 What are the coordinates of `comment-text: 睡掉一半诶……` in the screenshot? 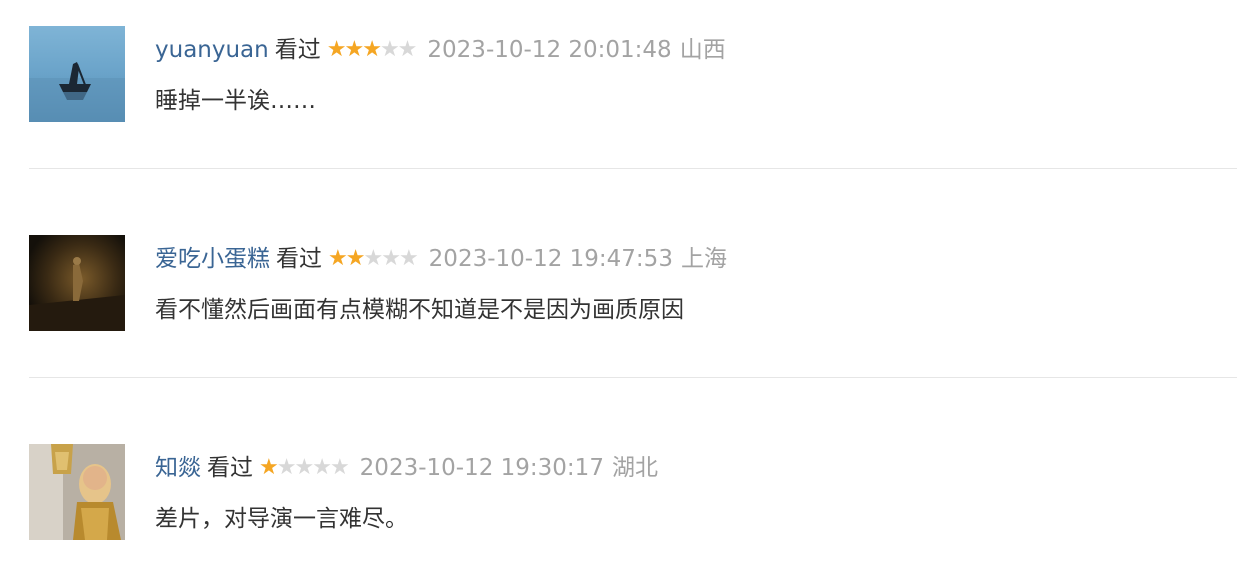 It's located at (235, 101).